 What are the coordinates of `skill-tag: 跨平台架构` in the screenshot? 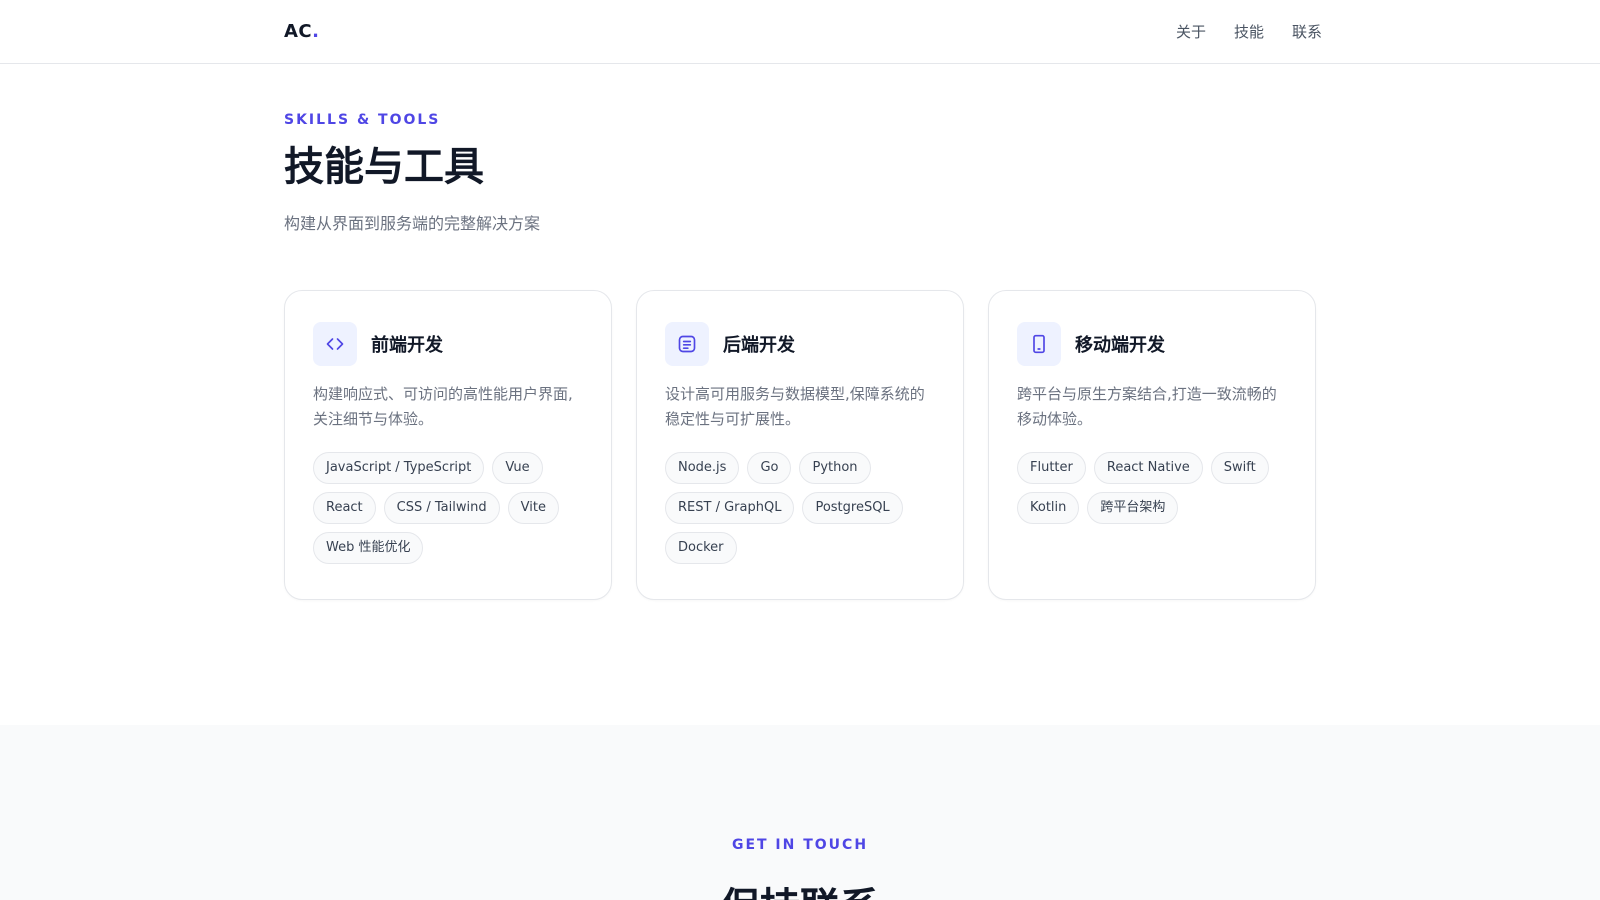 It's located at (1133, 508).